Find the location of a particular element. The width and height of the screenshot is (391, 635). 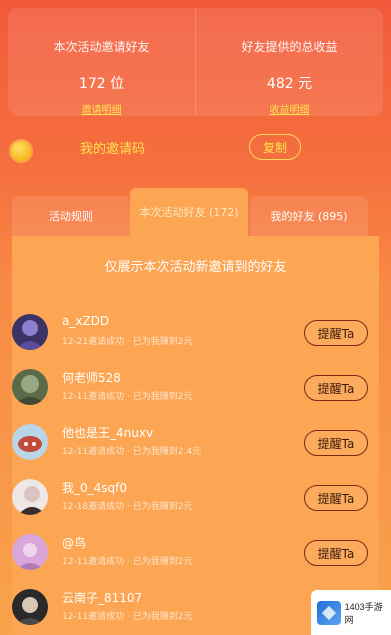

tab-my-friends: 我的好友 (895) is located at coordinates (309, 216).